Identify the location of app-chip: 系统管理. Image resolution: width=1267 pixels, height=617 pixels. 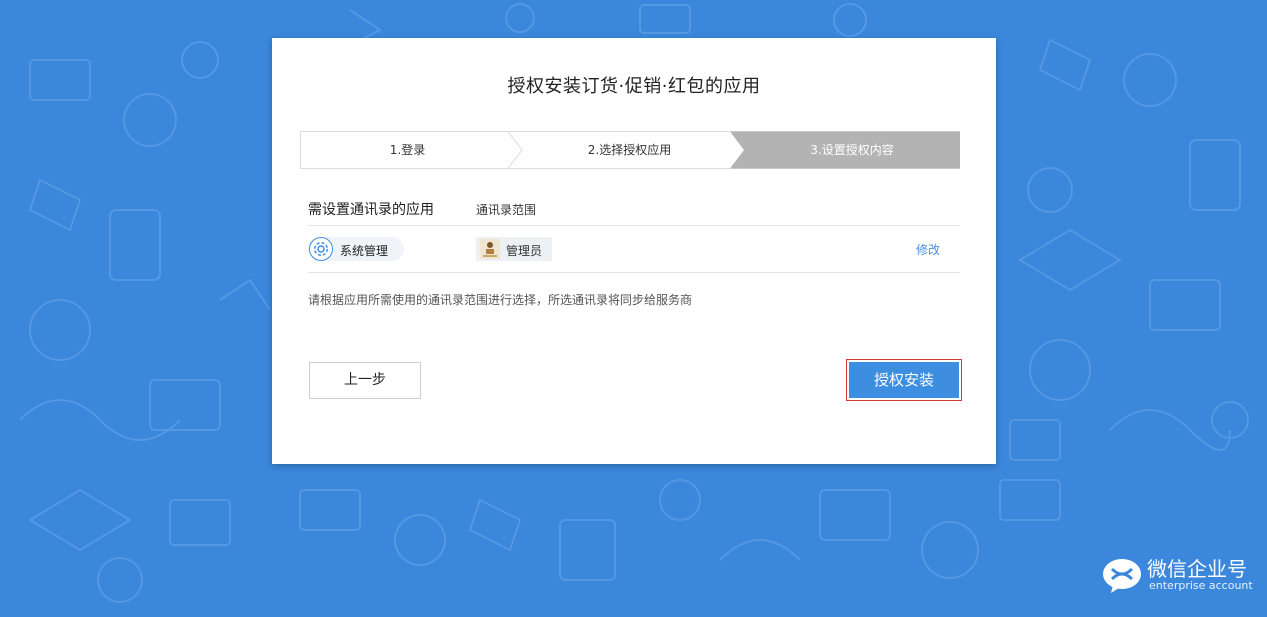
(356, 249).